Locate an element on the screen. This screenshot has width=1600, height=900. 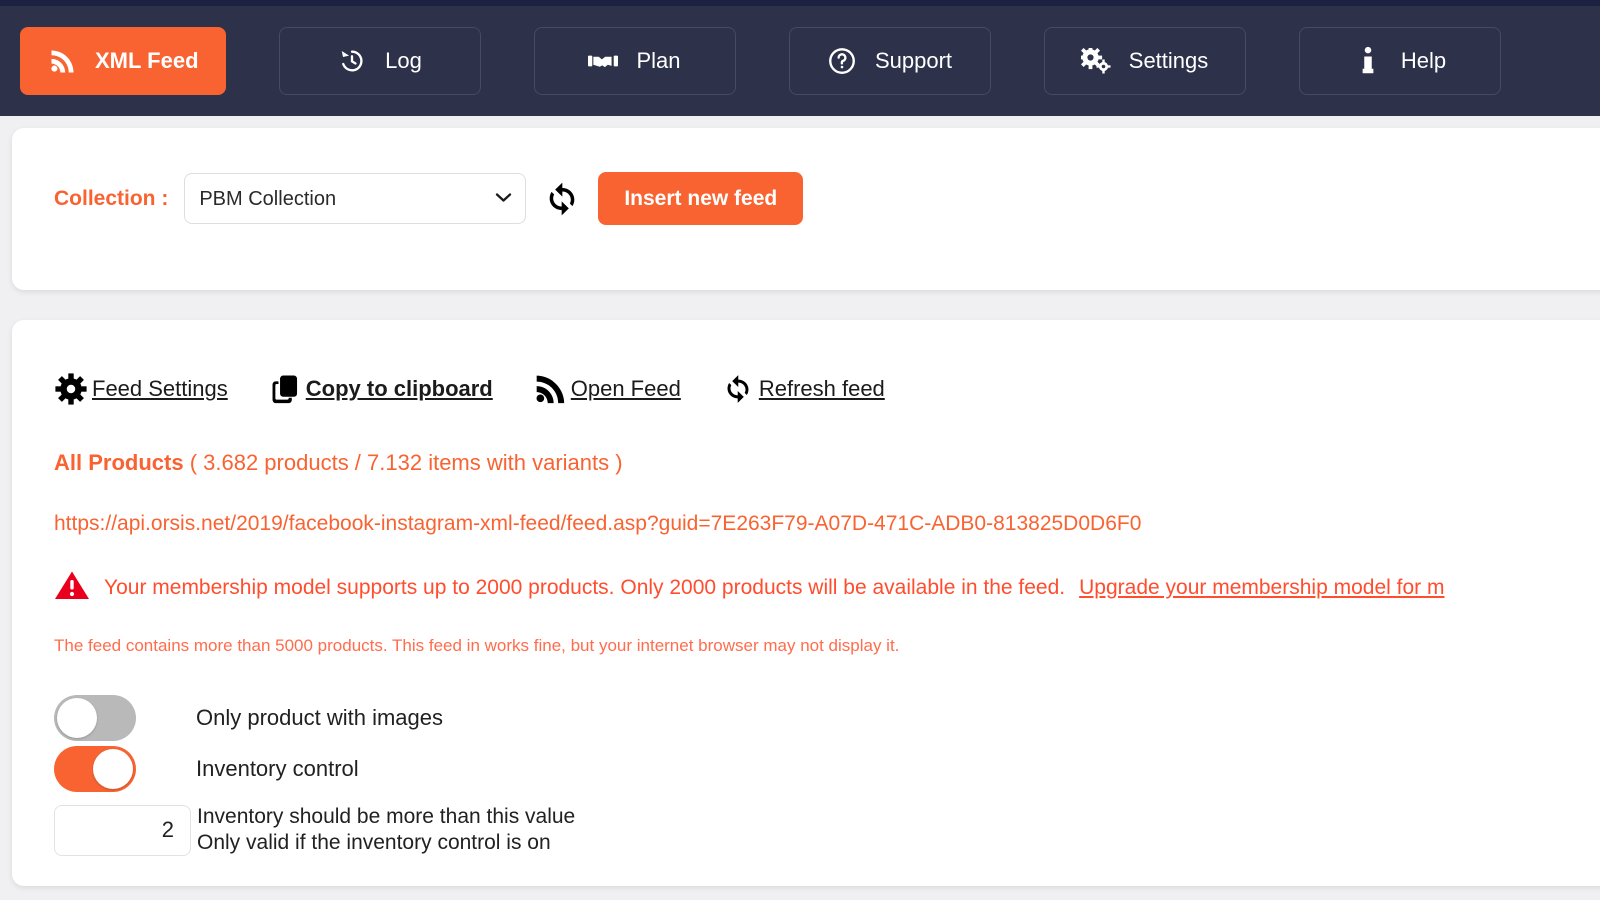
toggle-row-inventory-control: Inventory control is located at coordinates (827, 768).